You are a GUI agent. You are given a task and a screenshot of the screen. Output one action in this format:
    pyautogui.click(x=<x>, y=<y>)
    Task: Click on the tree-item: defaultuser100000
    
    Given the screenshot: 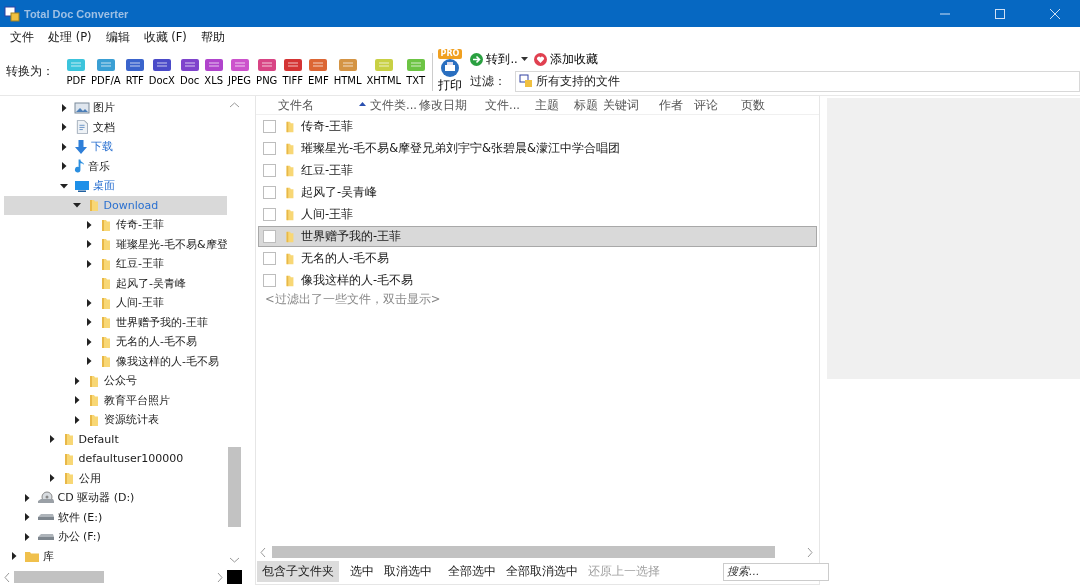 What is the action you would take?
    pyautogui.click(x=115, y=459)
    